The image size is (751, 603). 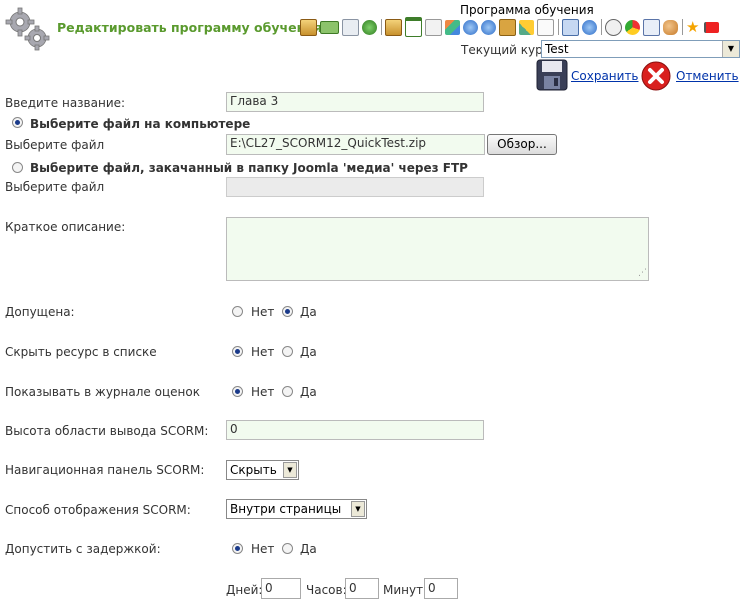 What do you see at coordinates (656, 76) in the screenshot?
I see `cancel-icon` at bounding box center [656, 76].